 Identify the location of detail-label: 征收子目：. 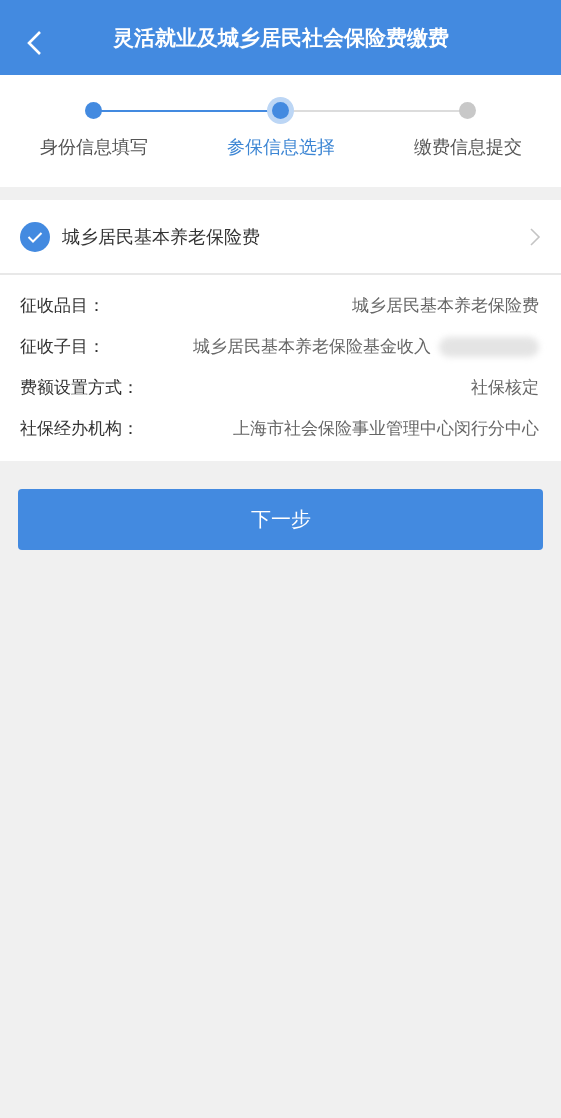
(62, 346).